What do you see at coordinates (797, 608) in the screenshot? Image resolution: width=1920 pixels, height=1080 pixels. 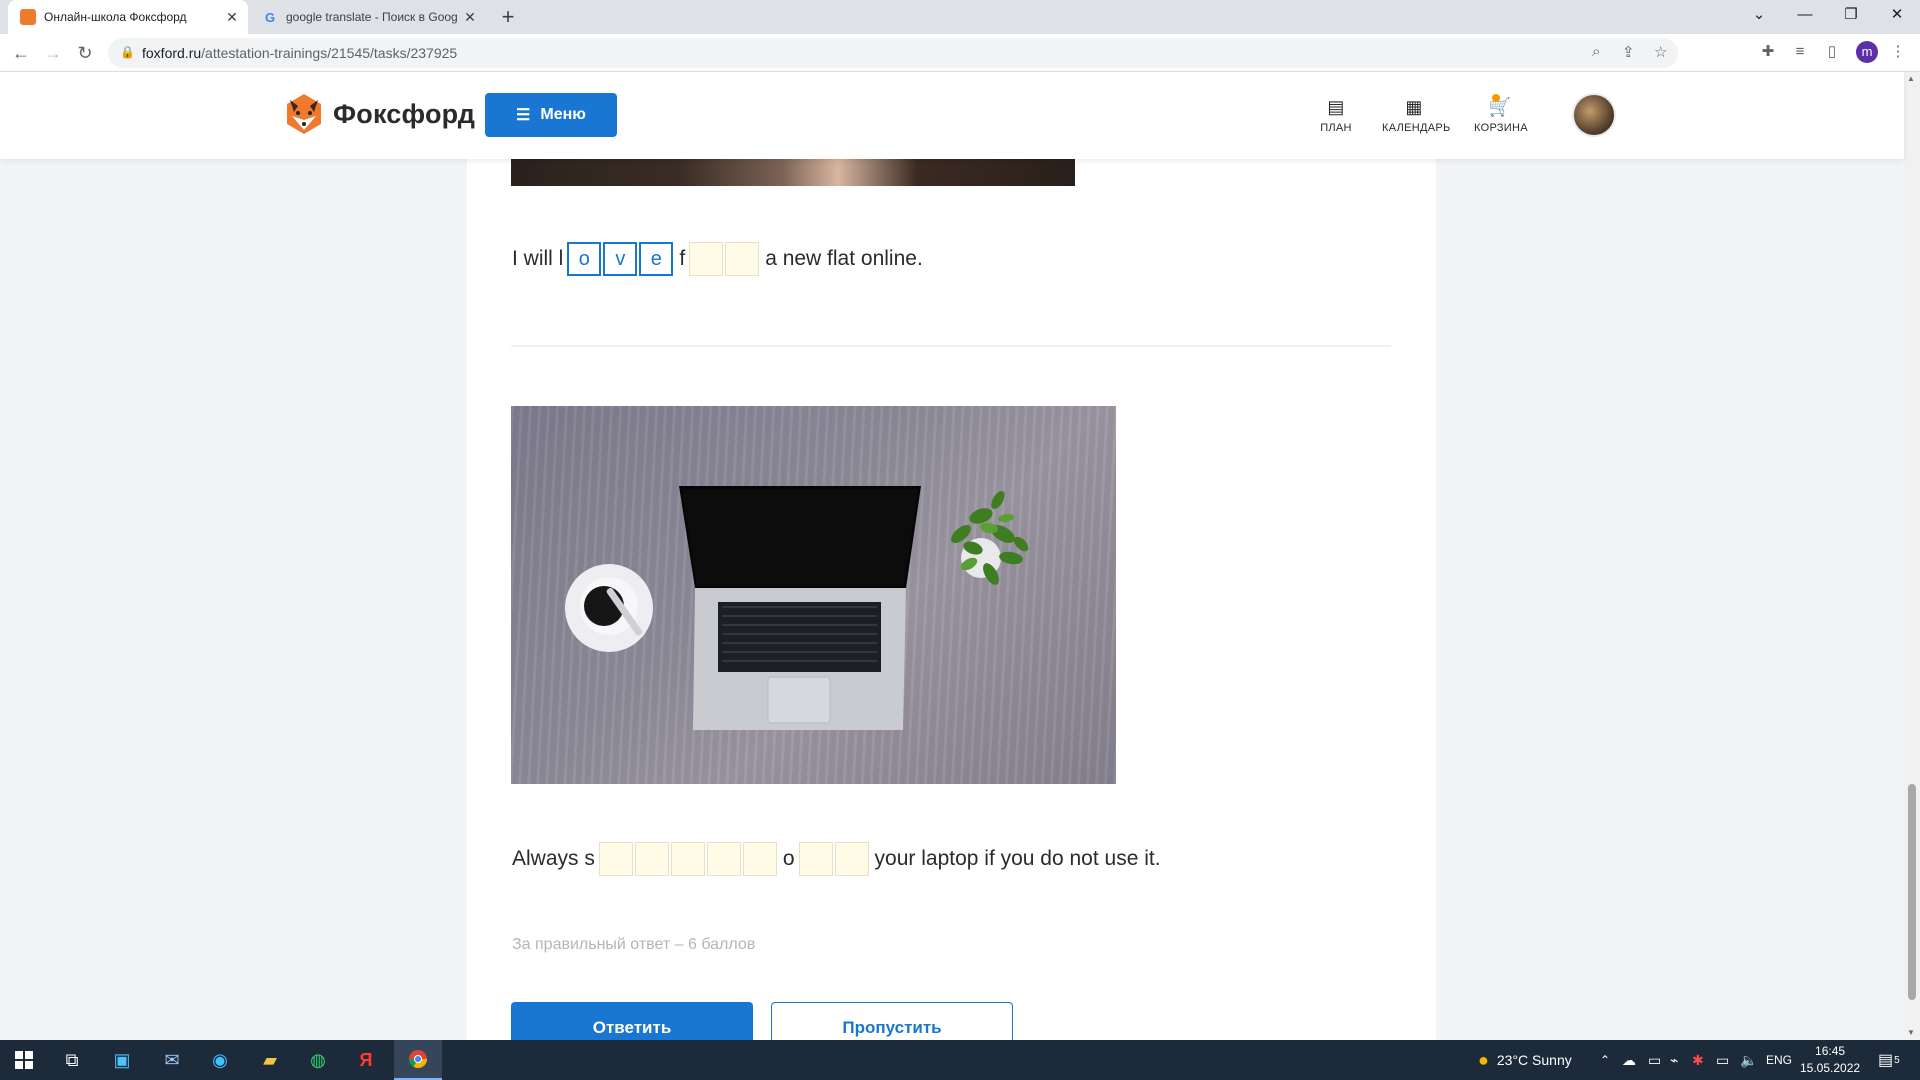 I see `laptop-desk-illustration` at bounding box center [797, 608].